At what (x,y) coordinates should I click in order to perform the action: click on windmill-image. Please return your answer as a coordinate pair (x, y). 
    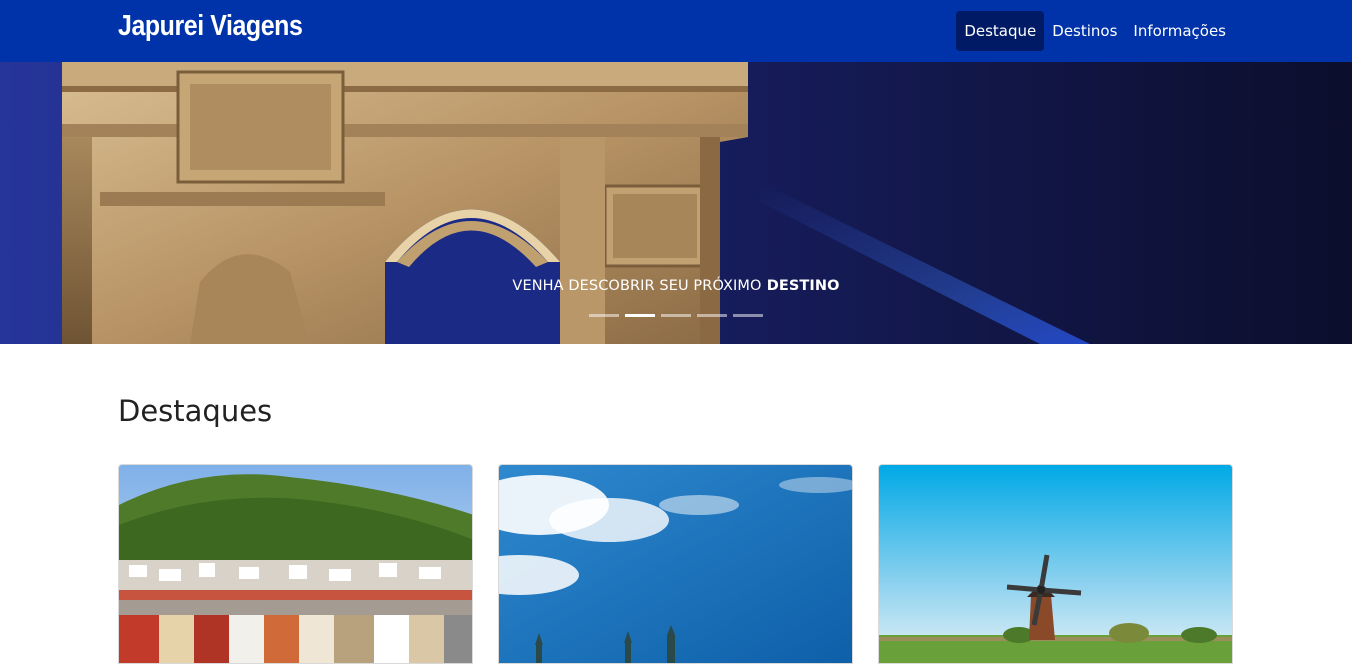
    Looking at the image, I should click on (1055, 564).